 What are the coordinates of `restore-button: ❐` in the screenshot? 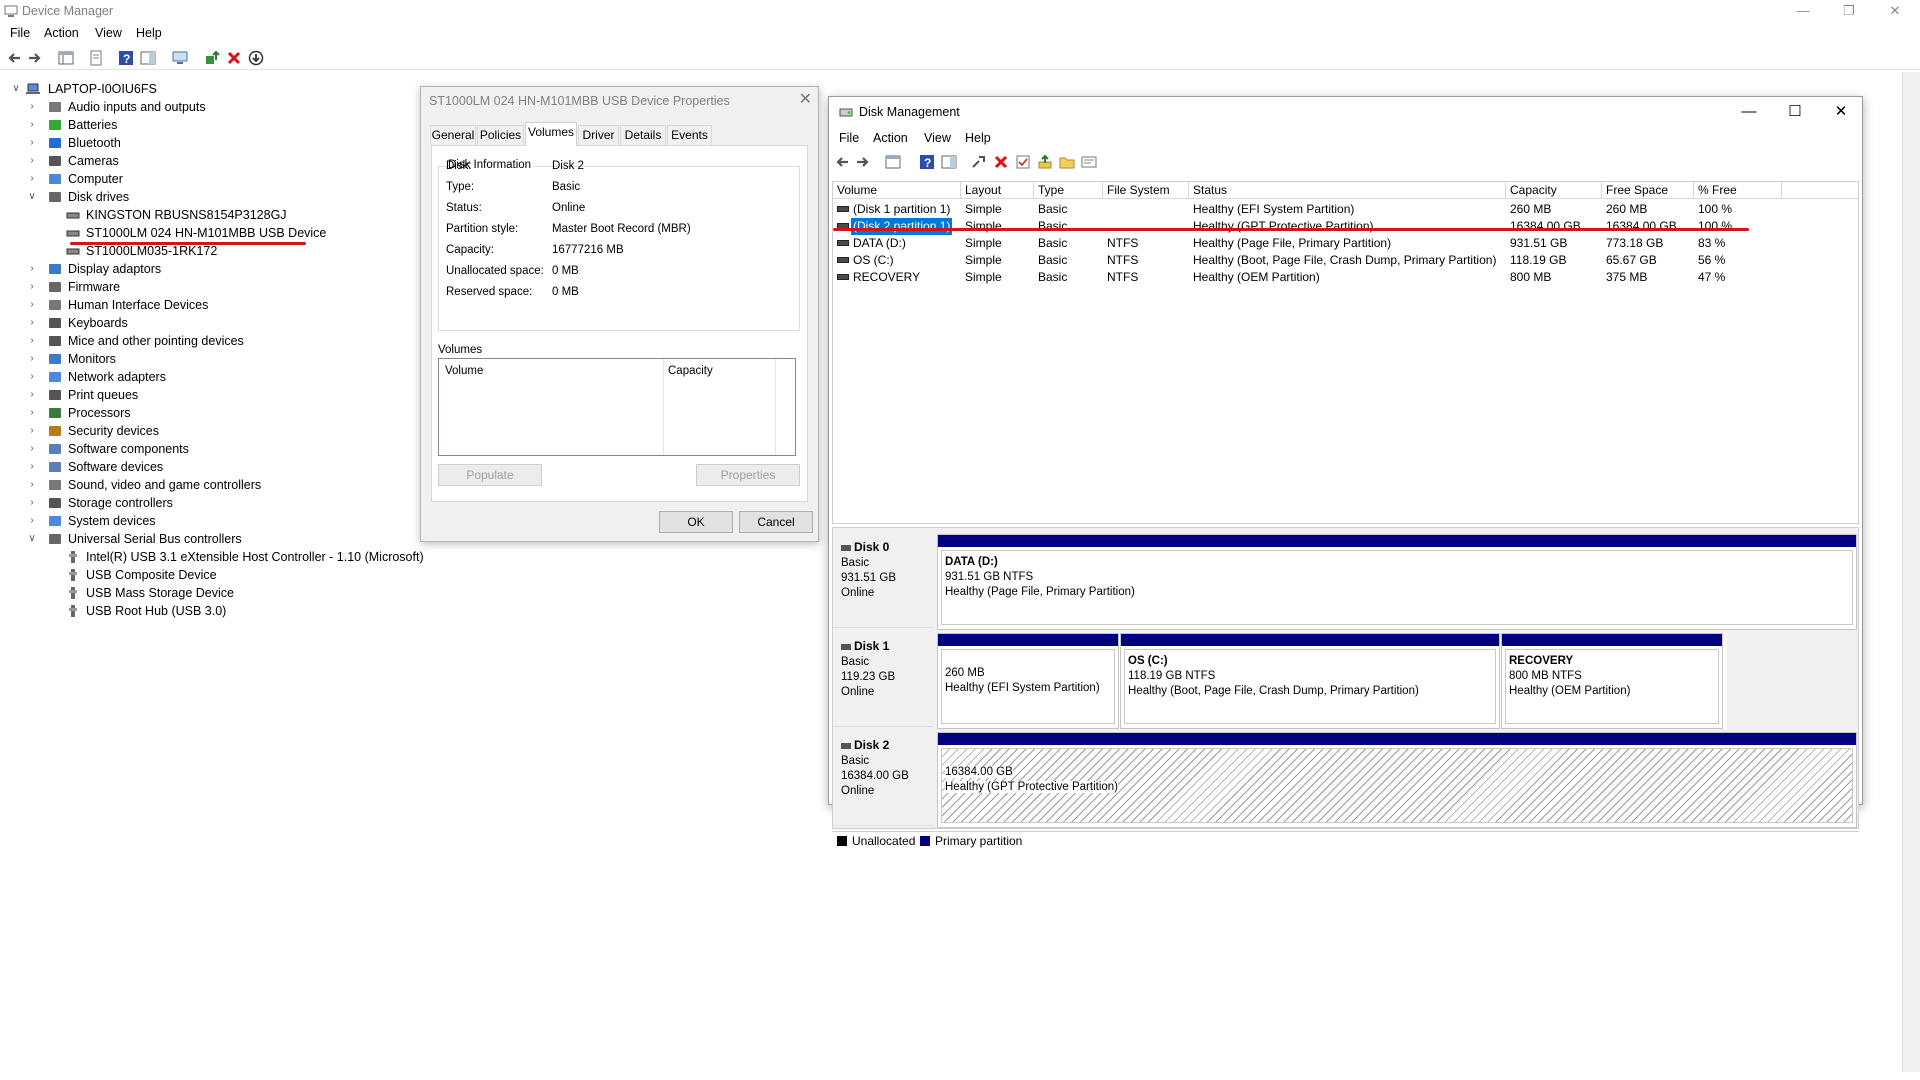 It's located at (1849, 11).